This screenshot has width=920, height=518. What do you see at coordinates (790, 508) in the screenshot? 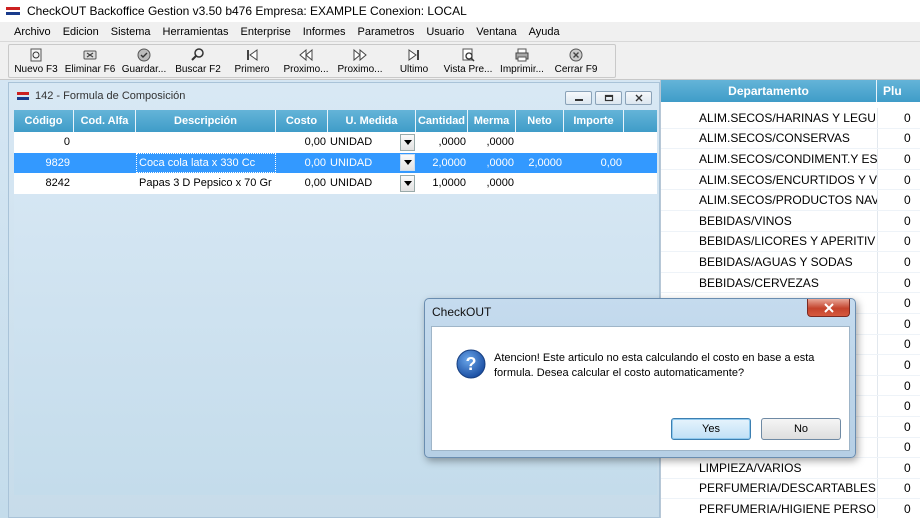
I see `list-item: PERFUMERIA/HIGIENE PERSO 0` at bounding box center [790, 508].